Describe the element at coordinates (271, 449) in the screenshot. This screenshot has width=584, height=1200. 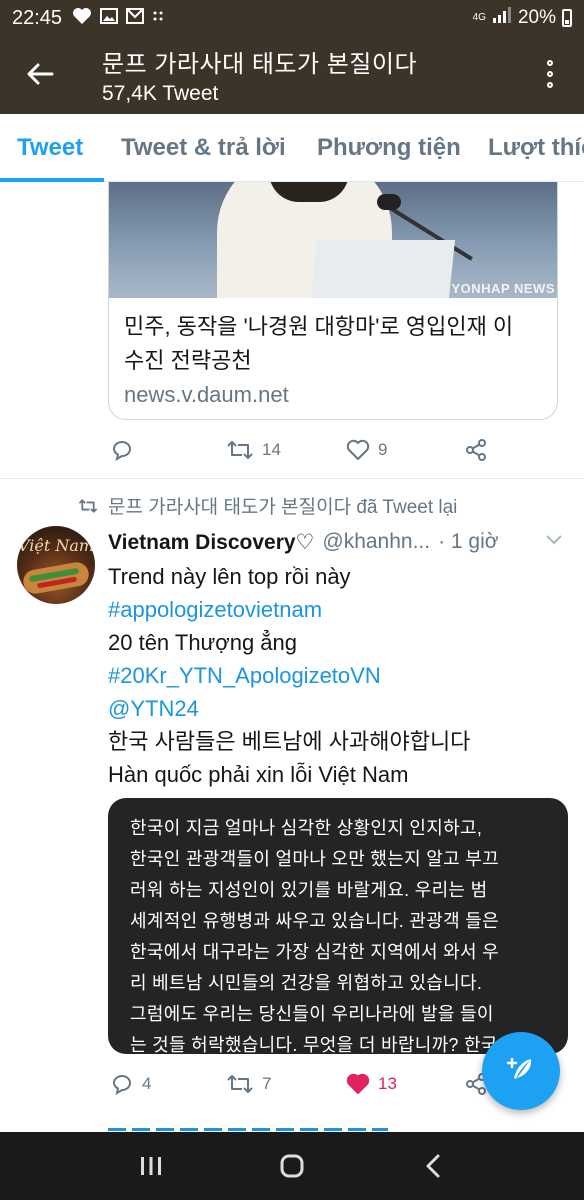
I see `retweet-count: 14` at that location.